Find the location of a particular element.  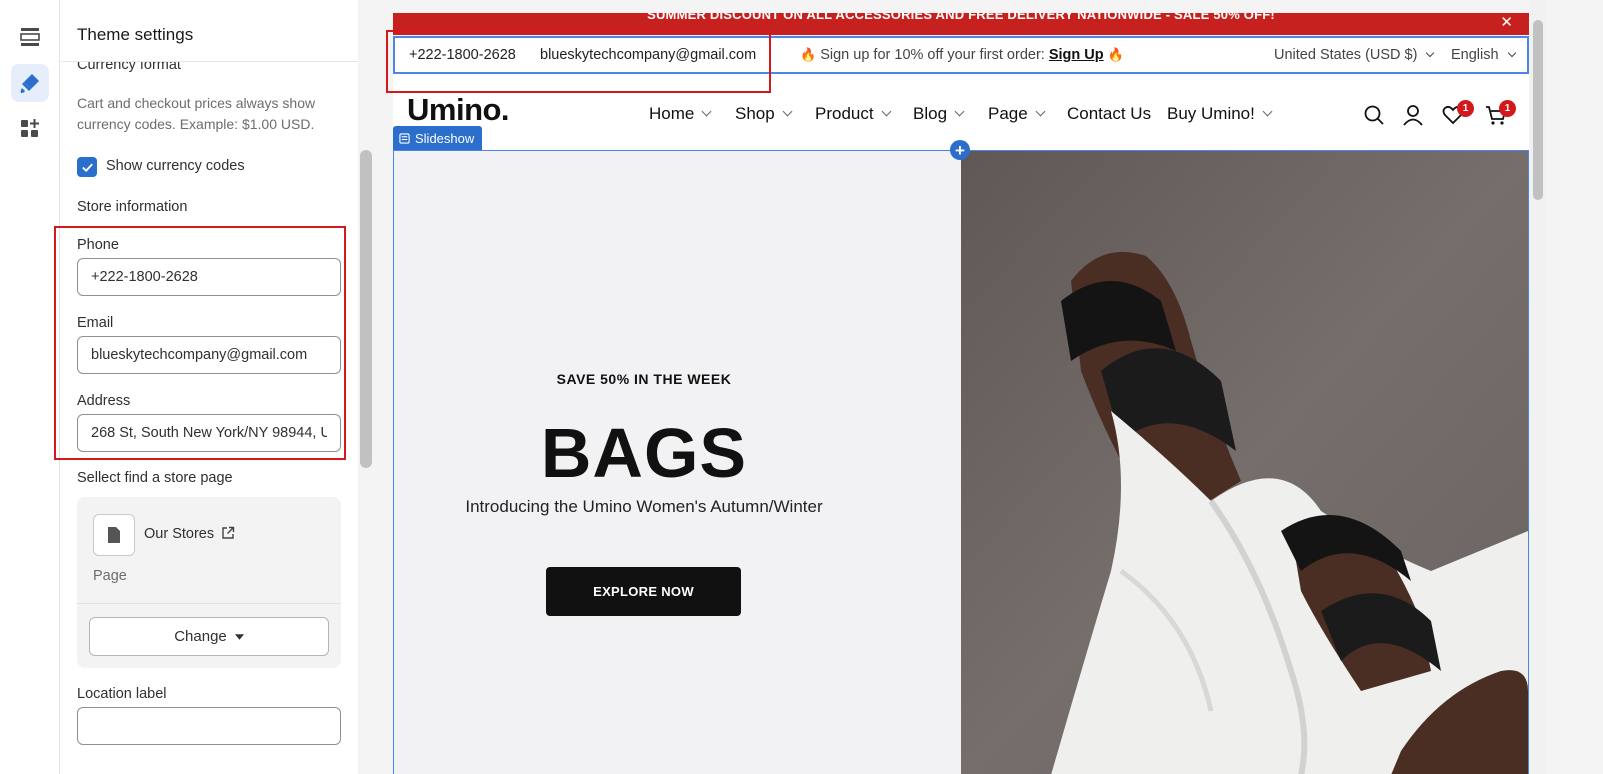

section-icon is located at coordinates (404, 138).